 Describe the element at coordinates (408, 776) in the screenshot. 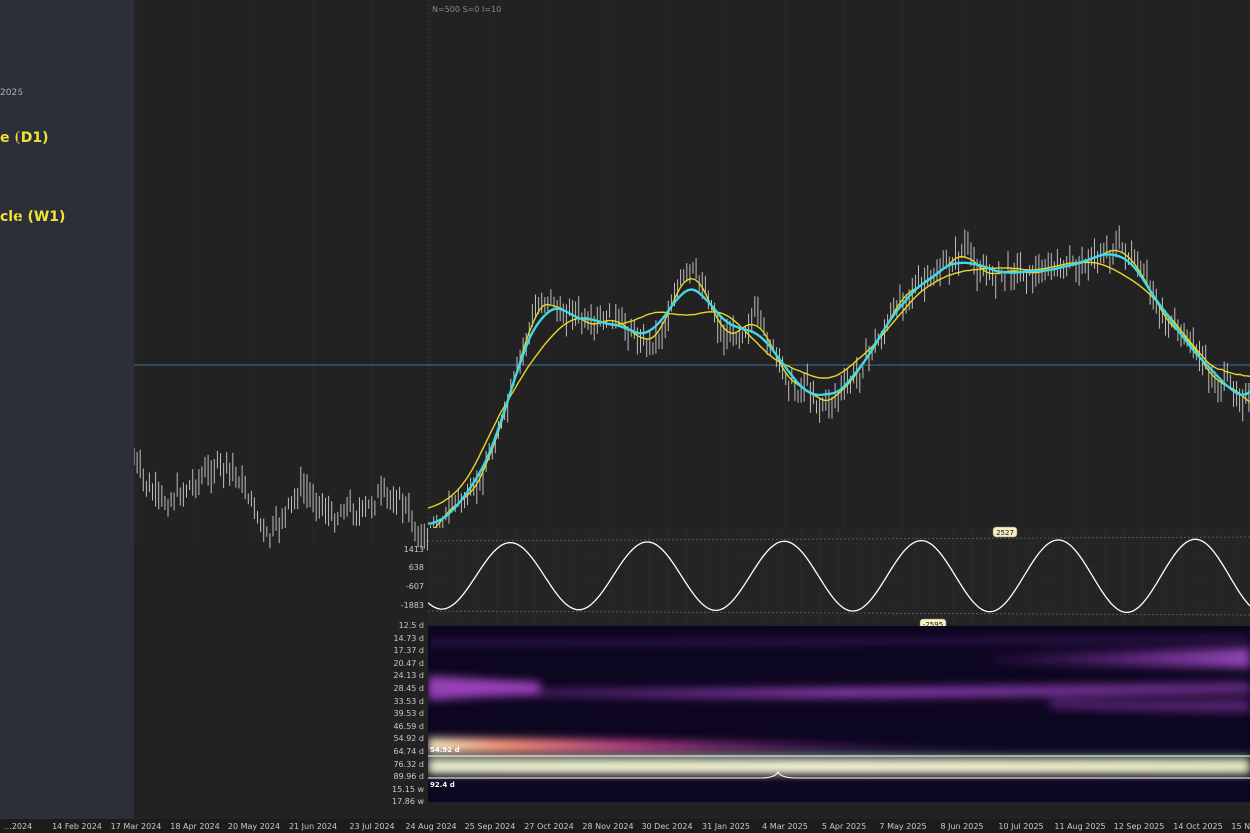

I see `spectrogram-y-label: 89.96 d` at that location.